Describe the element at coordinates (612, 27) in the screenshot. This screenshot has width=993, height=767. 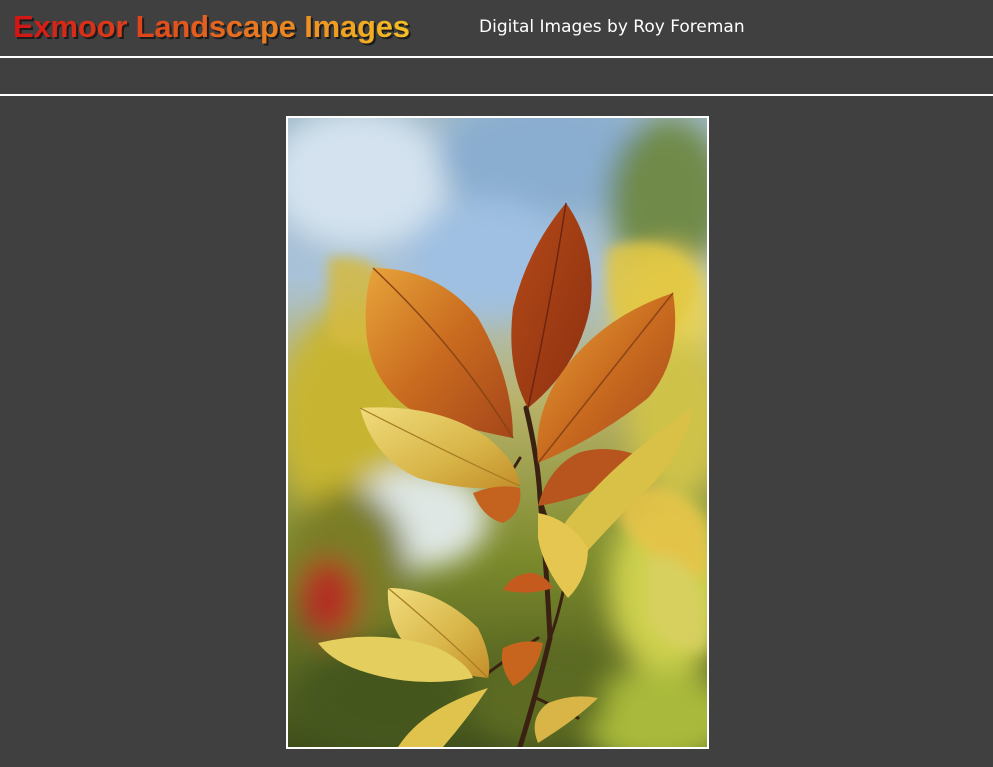
I see `site-subtitle: Digital Images by Roy Foreman` at that location.